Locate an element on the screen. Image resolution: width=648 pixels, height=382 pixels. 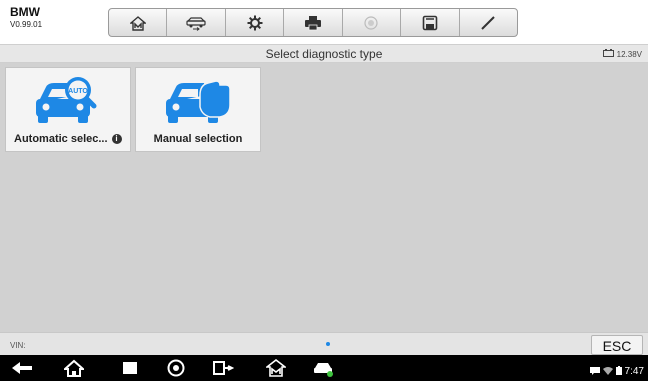
vehicle-connect-icon is located at coordinates (323, 370).